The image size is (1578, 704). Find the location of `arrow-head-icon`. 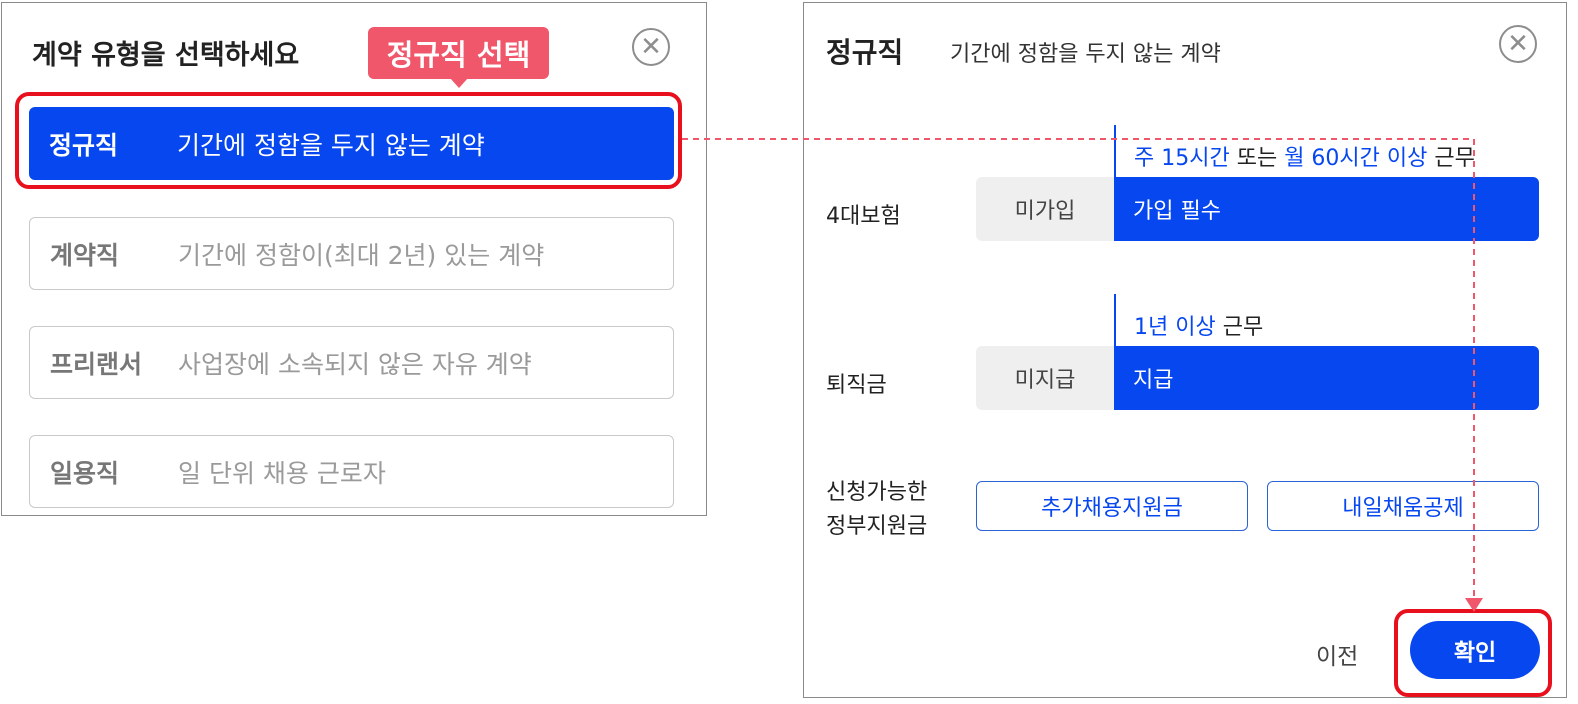

arrow-head-icon is located at coordinates (1474, 605).